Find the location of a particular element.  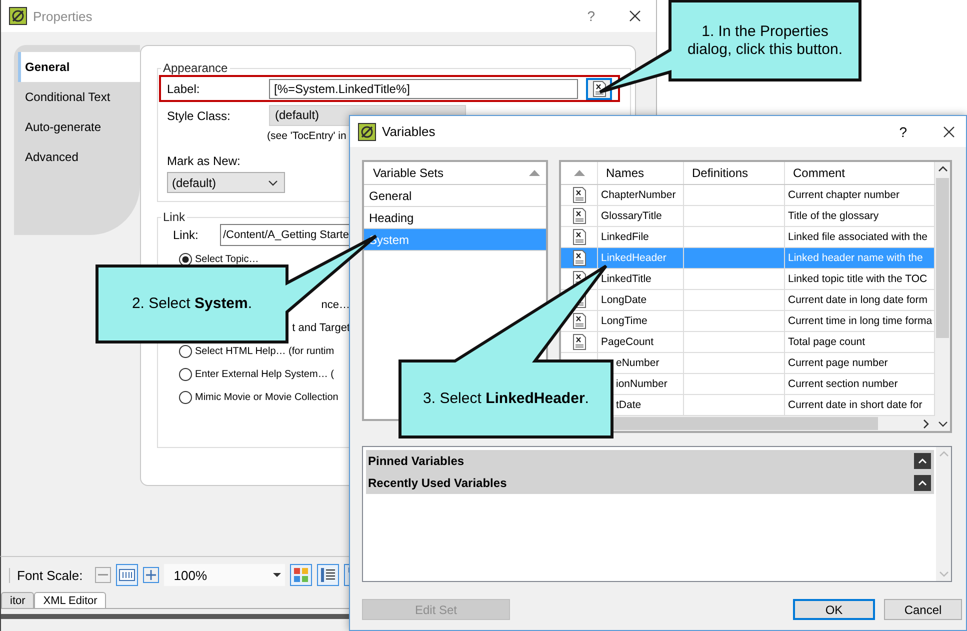

table-cell: Linked file associated with the is located at coordinates (858, 237).